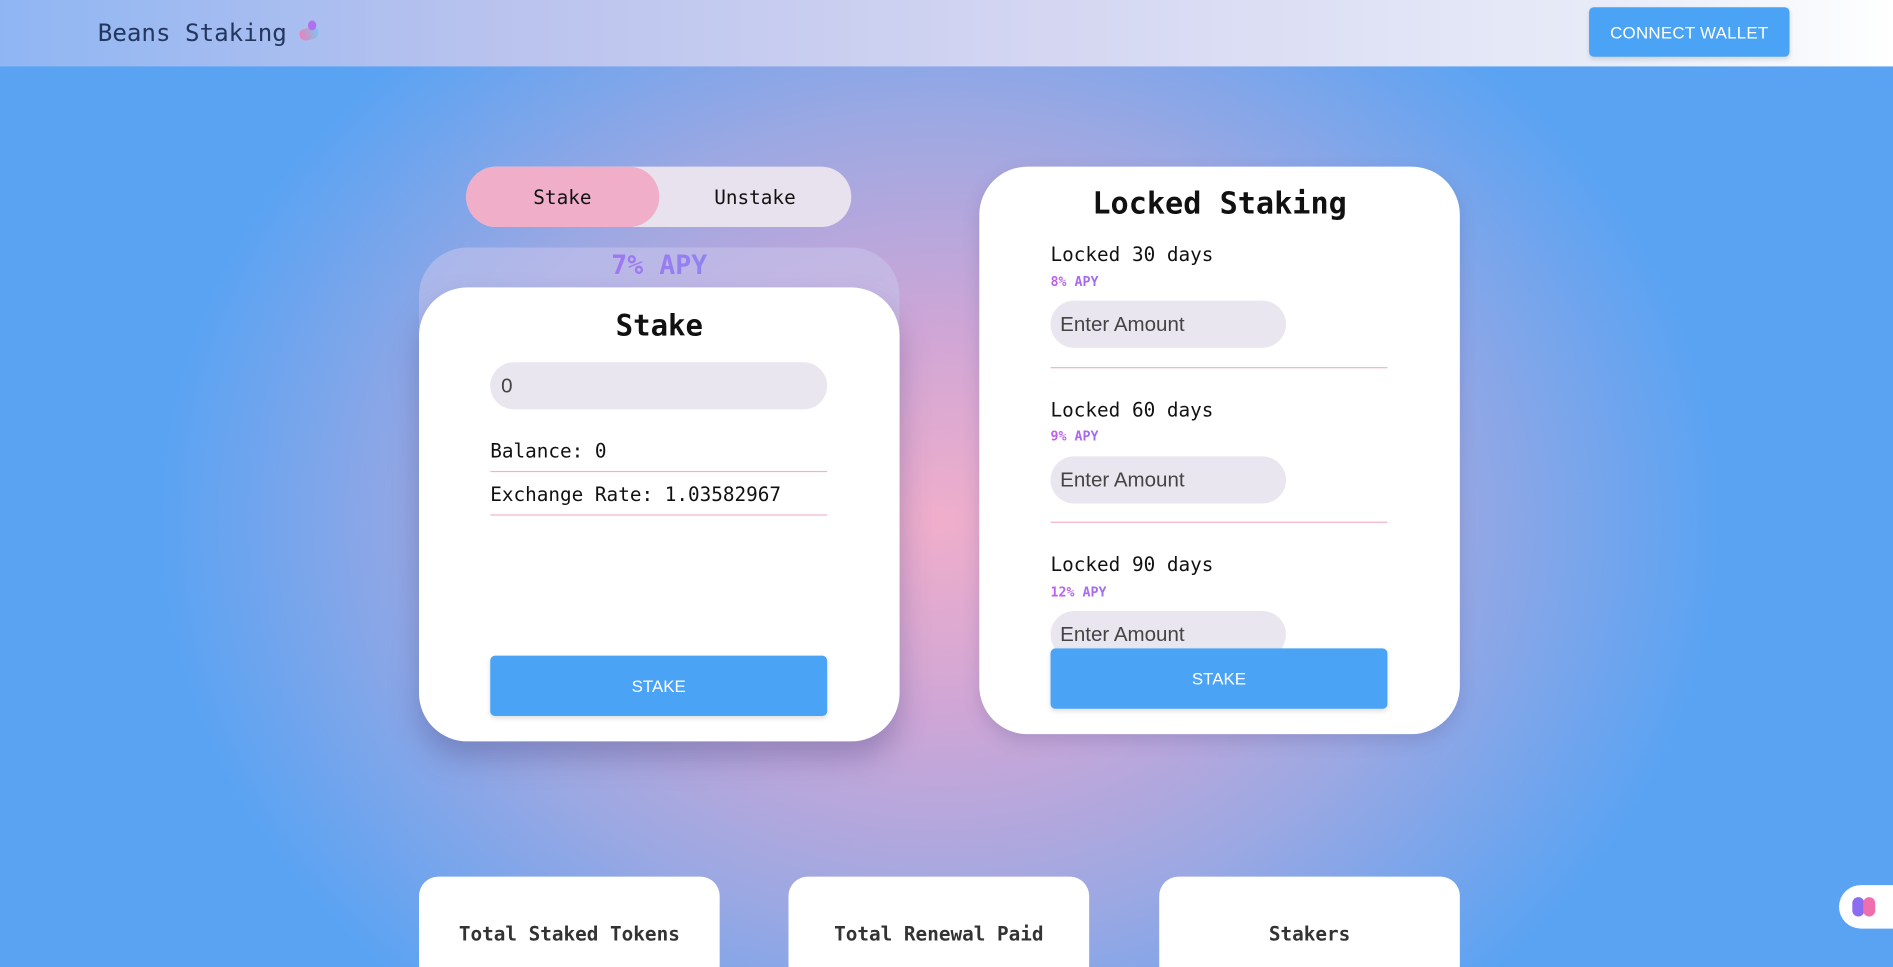 Image resolution: width=1893 pixels, height=967 pixels. What do you see at coordinates (1074, 282) in the screenshot?
I see `locked-30-apy: 8% APY` at bounding box center [1074, 282].